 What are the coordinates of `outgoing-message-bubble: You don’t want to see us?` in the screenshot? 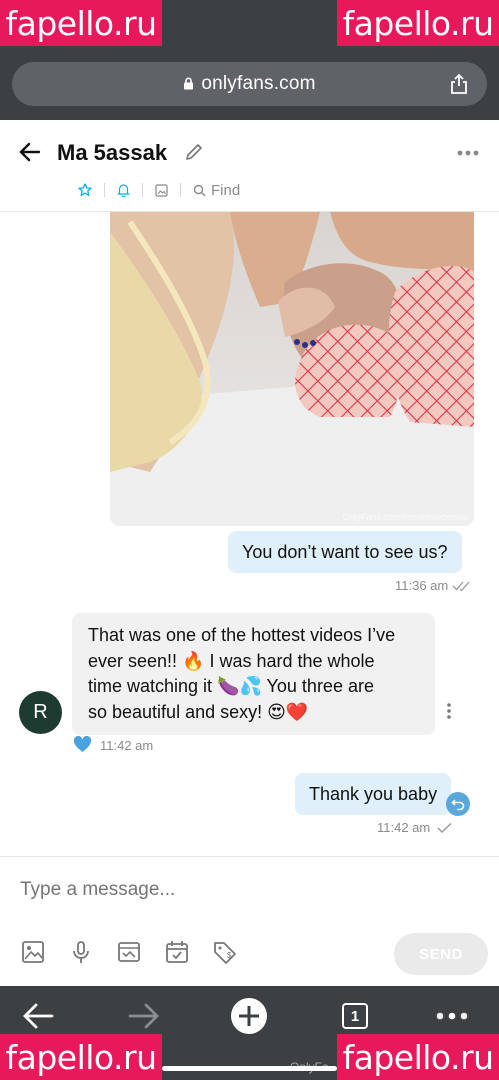 It's located at (345, 552).